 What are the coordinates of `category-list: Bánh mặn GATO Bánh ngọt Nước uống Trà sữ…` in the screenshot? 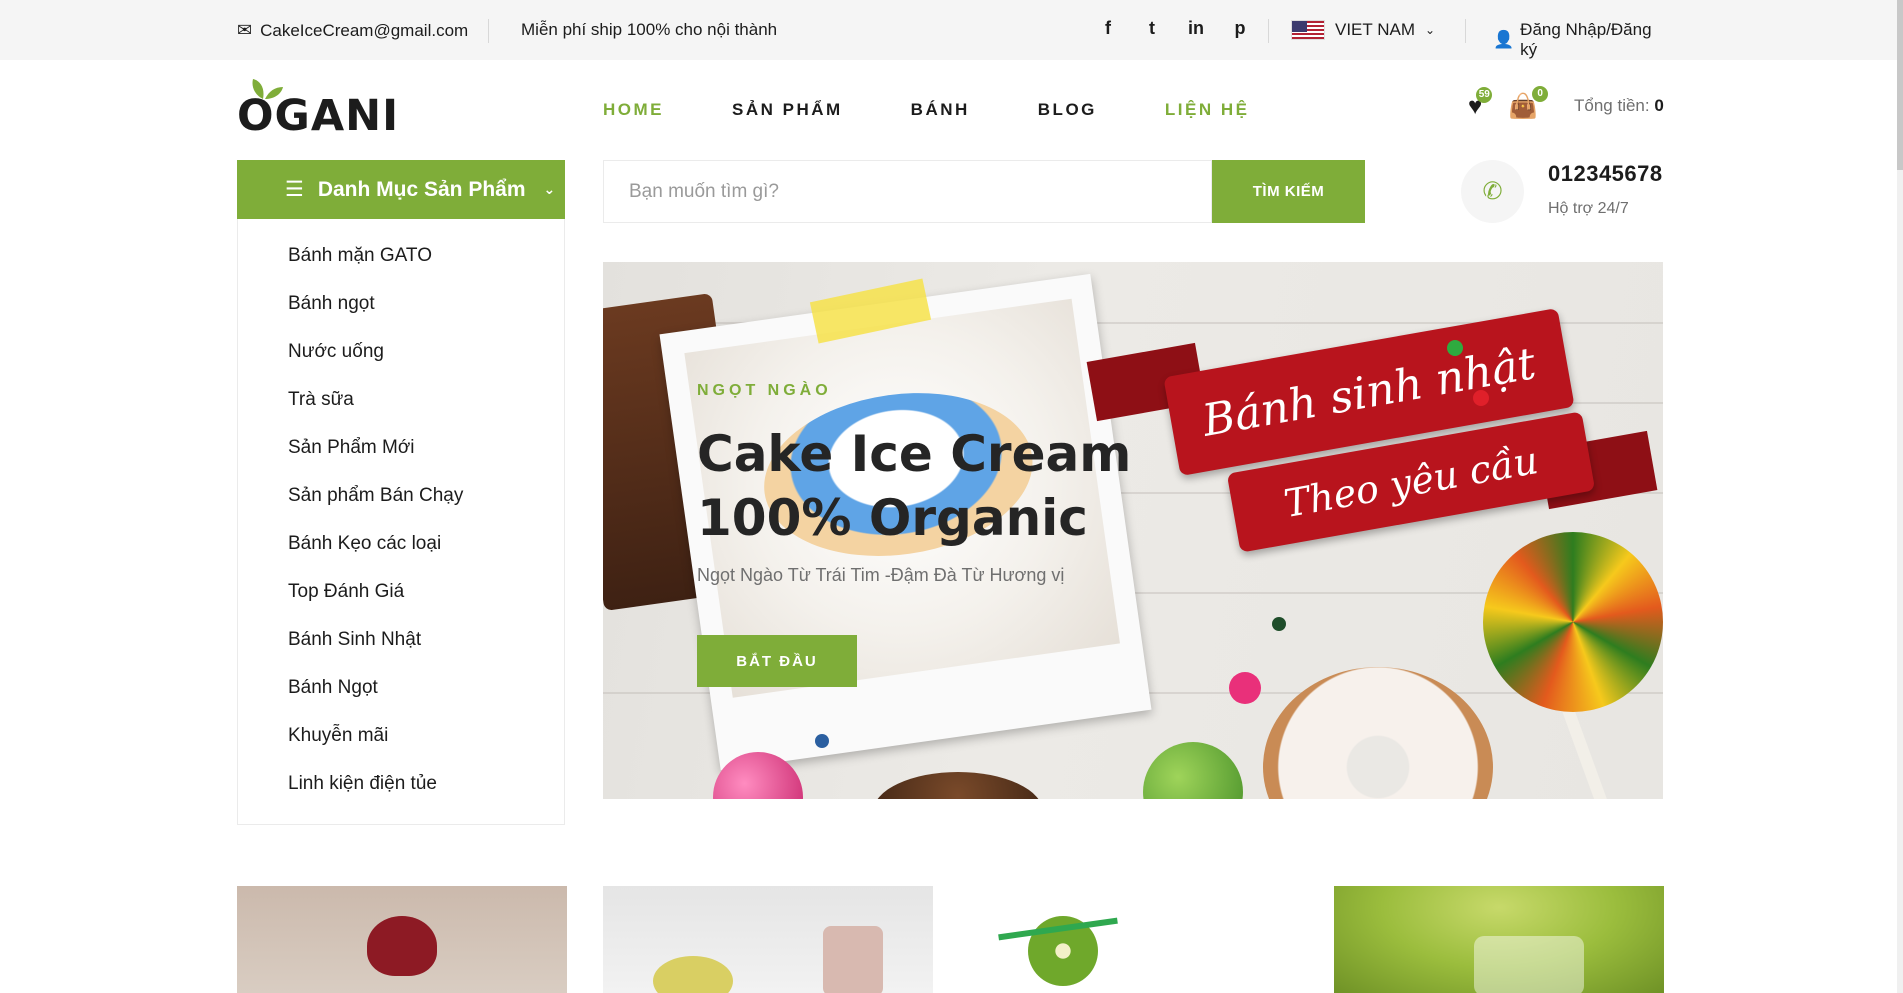 It's located at (401, 522).